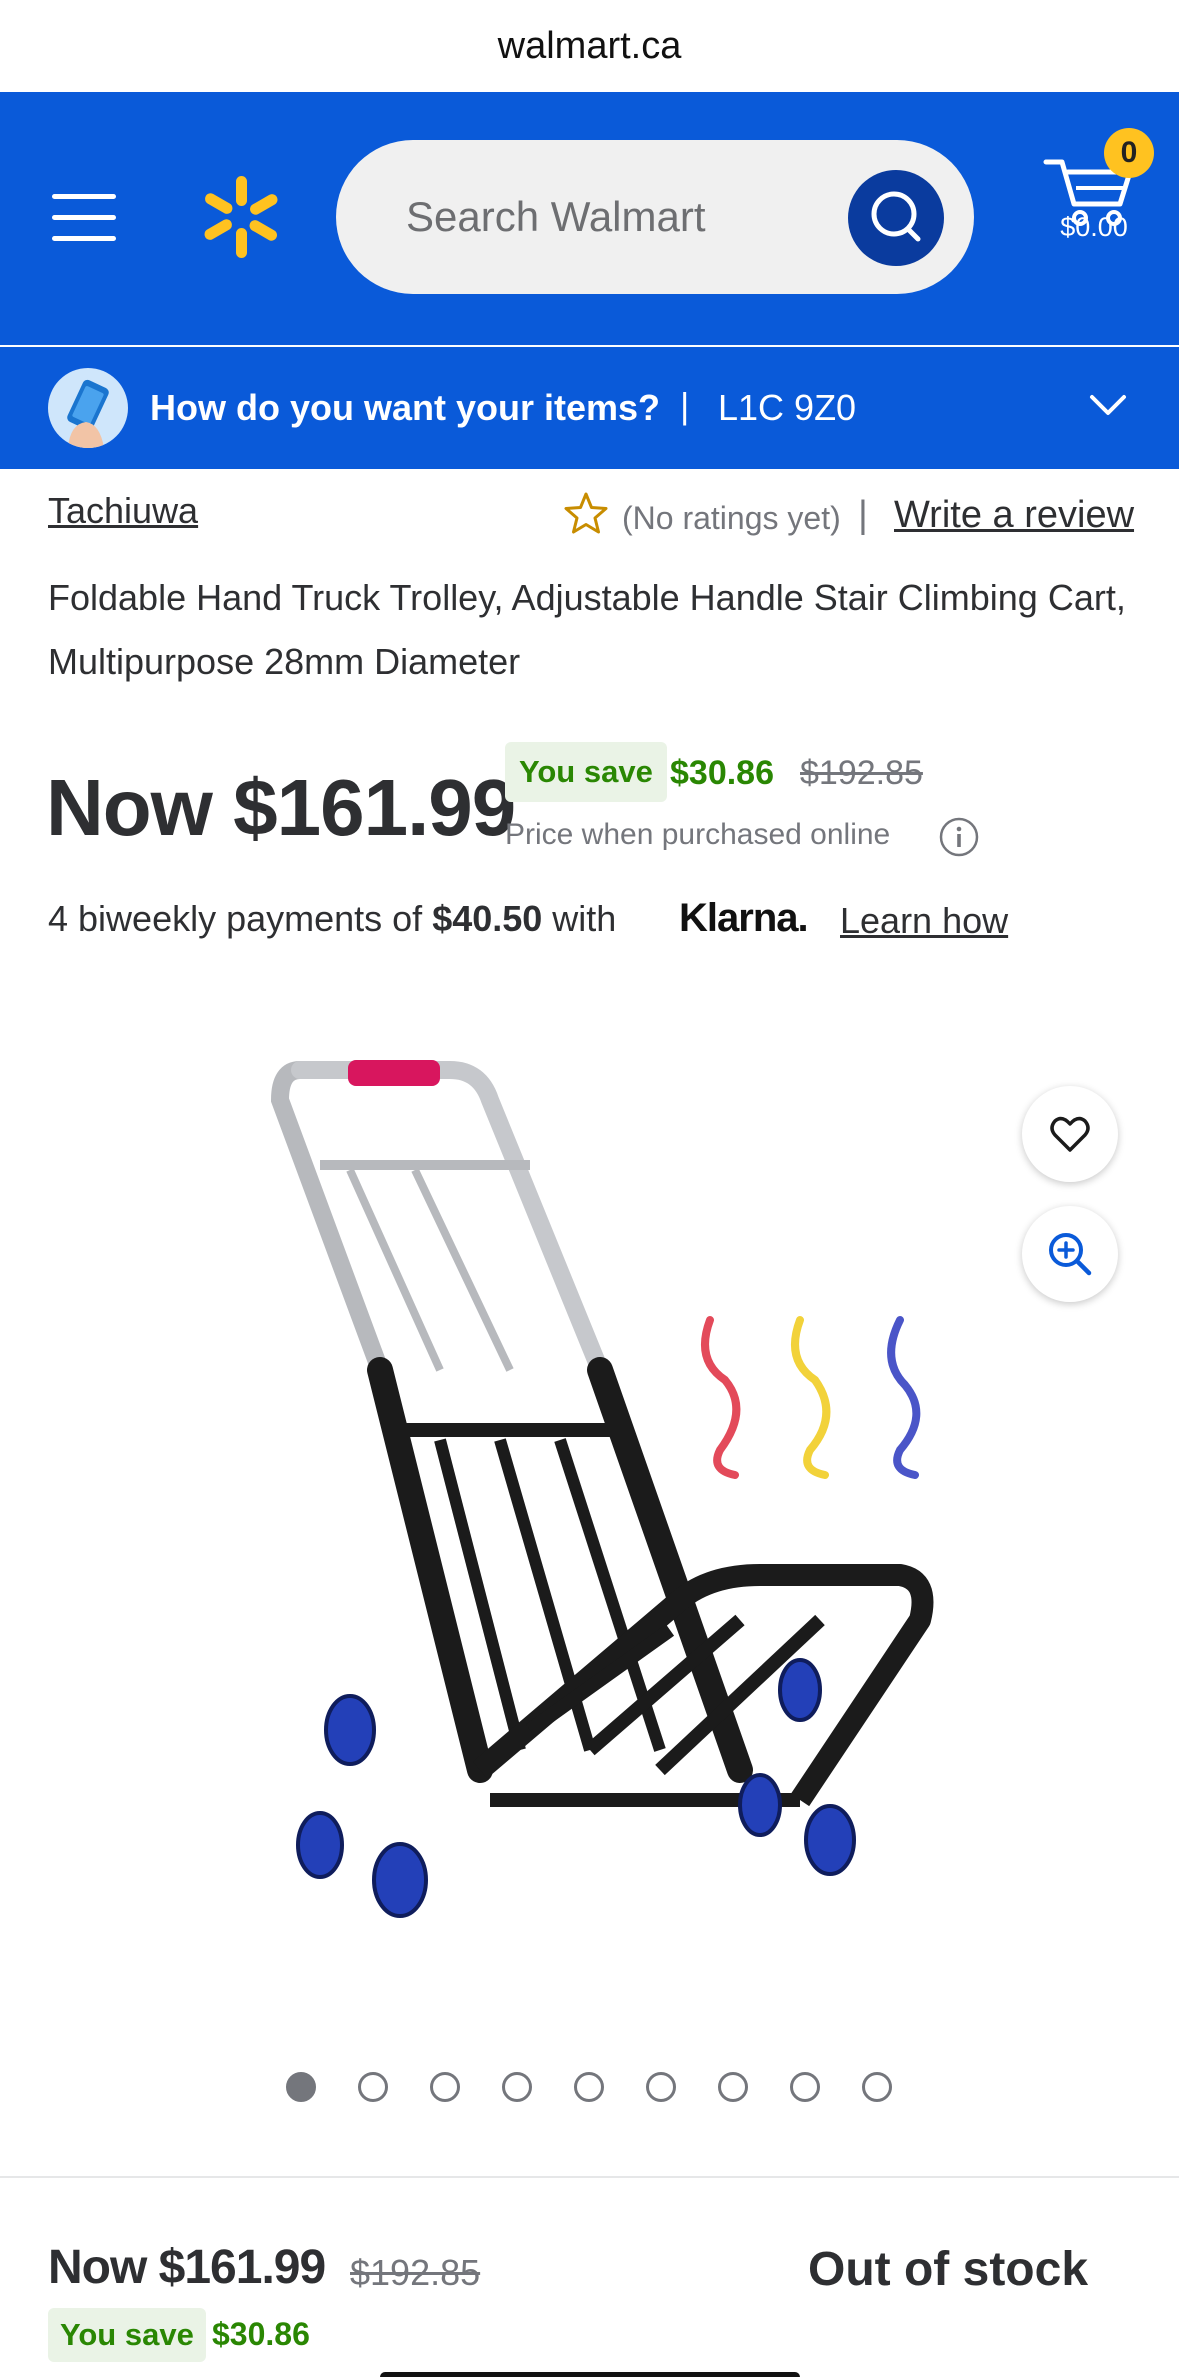 This screenshot has width=1179, height=2377. Describe the element at coordinates (744, 918) in the screenshot. I see `klarna-logo: Klarna.` at that location.